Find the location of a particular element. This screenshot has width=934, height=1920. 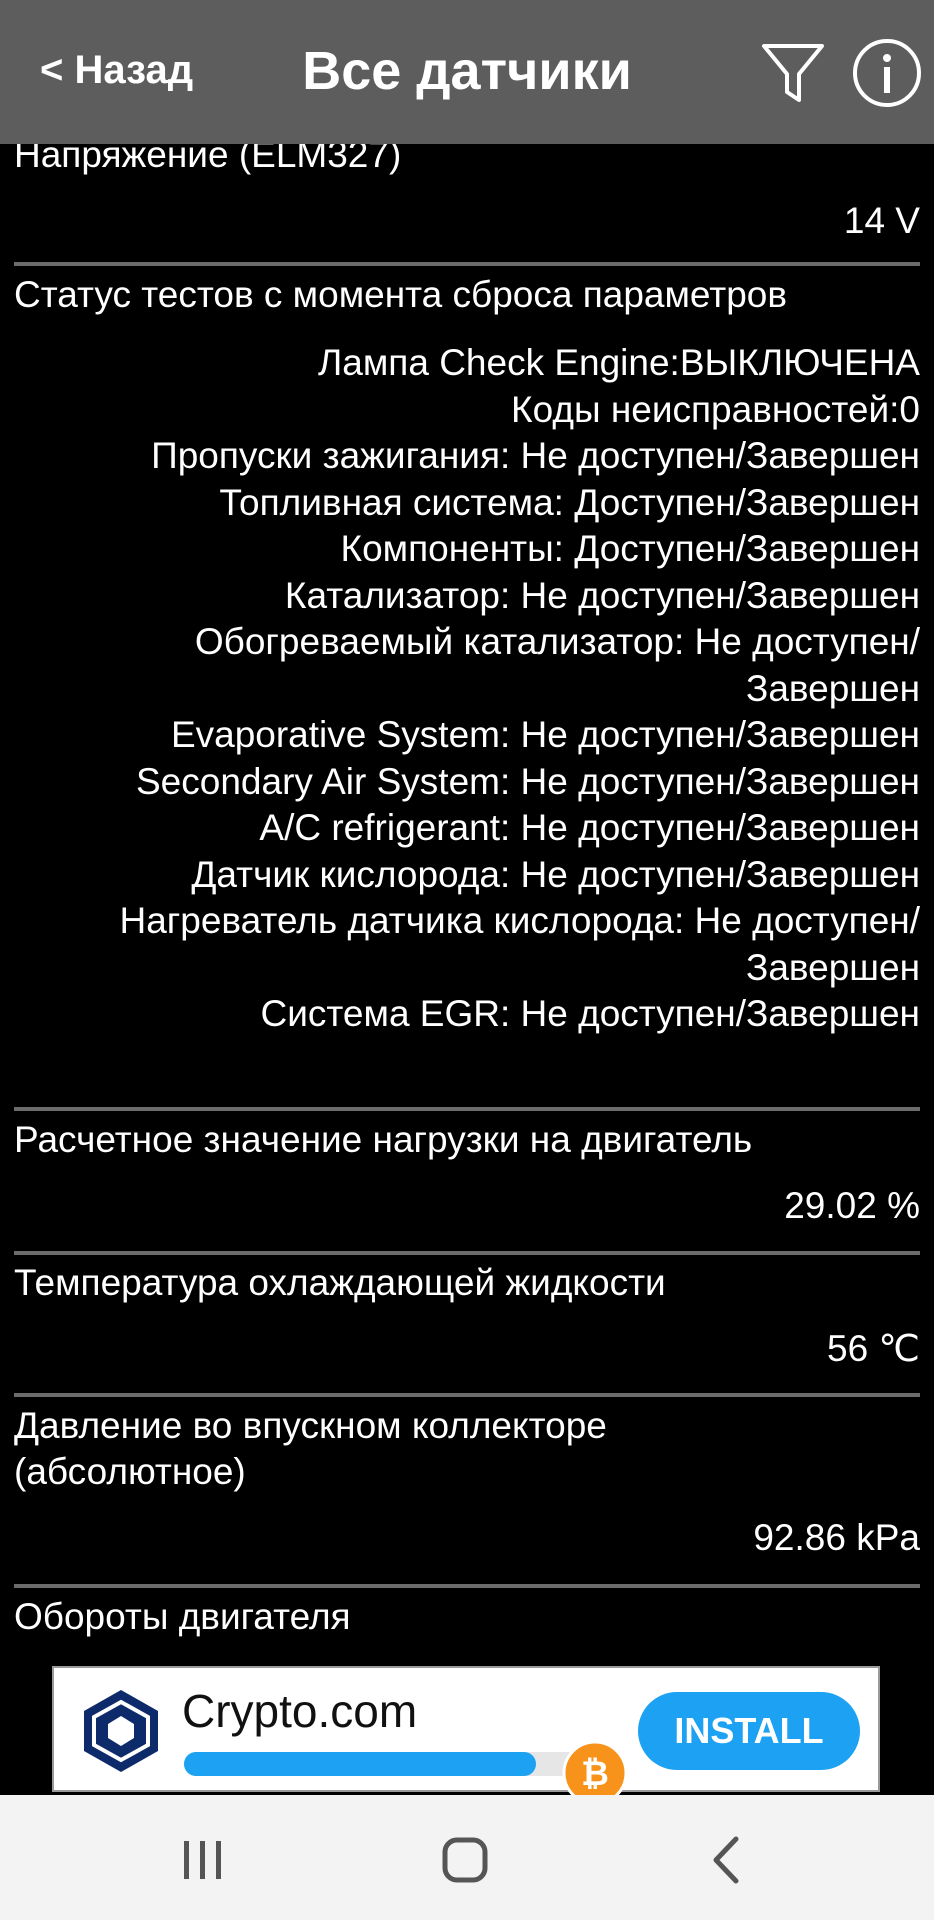

ad-banner: Crypto.com ₿ INSTALL is located at coordinates (466, 1736).